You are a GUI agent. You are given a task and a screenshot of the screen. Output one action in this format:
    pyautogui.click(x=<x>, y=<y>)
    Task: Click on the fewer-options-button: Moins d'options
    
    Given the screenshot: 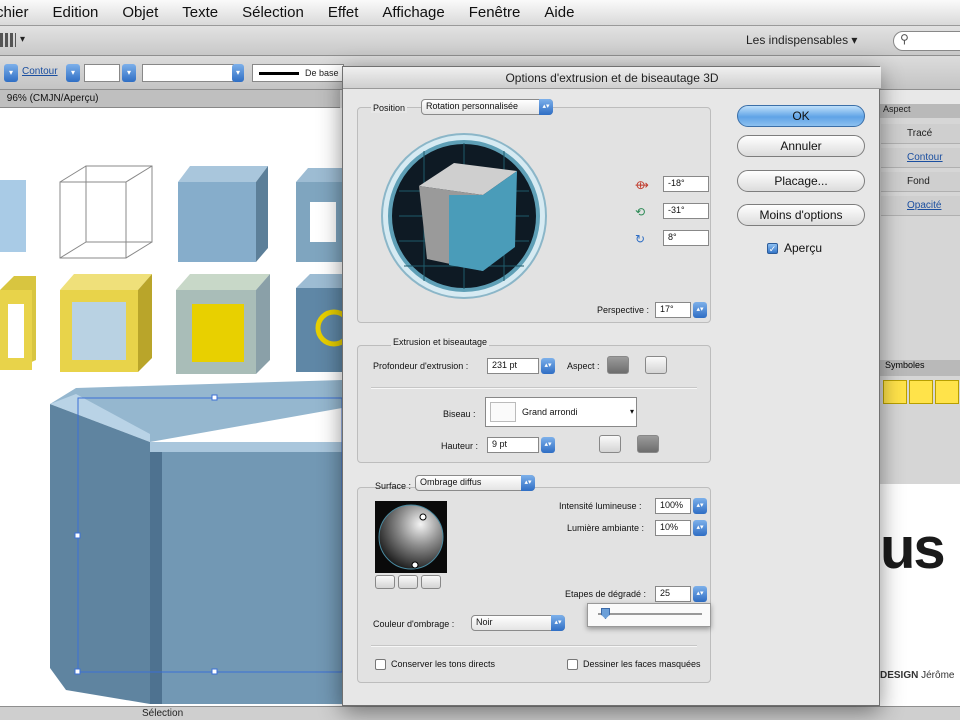 What is the action you would take?
    pyautogui.click(x=801, y=215)
    